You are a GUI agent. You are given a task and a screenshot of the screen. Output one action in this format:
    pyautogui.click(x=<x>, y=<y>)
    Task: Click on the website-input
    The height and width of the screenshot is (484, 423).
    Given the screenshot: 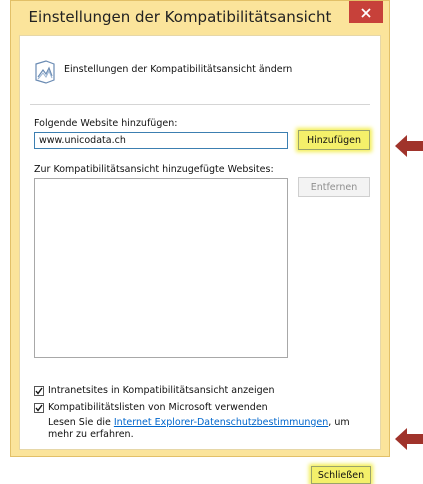 What is the action you would take?
    pyautogui.click(x=161, y=140)
    